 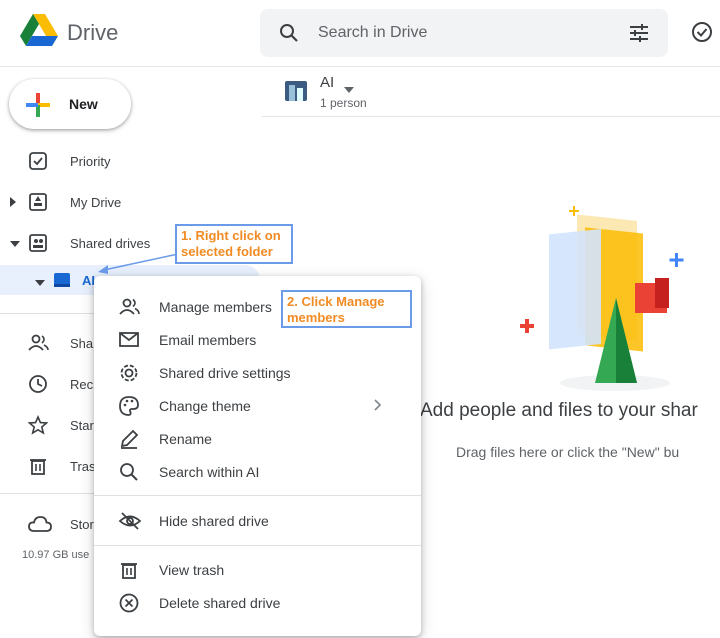 I want to click on annotation-text: selected folder, so click(x=227, y=251).